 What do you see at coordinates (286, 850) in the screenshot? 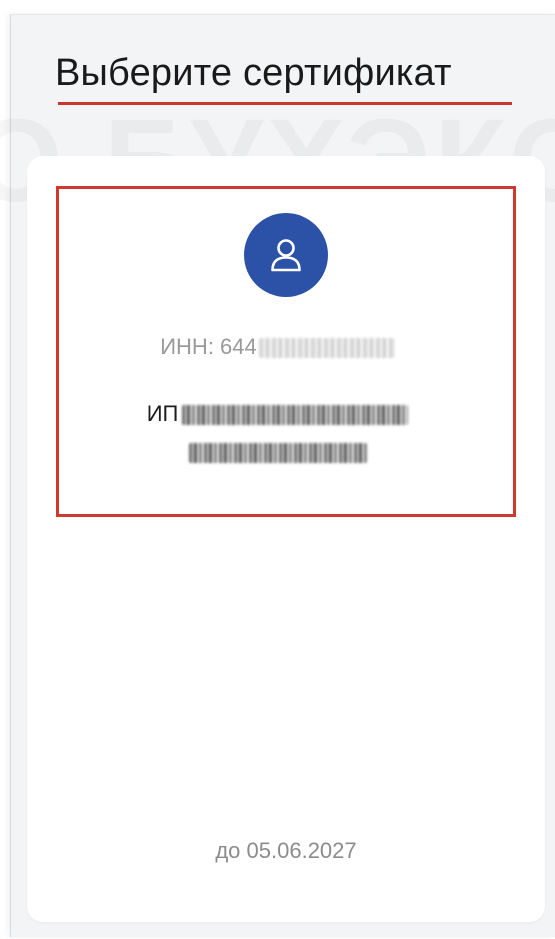
I see `certificate-expiry: до 05.06.2027` at bounding box center [286, 850].